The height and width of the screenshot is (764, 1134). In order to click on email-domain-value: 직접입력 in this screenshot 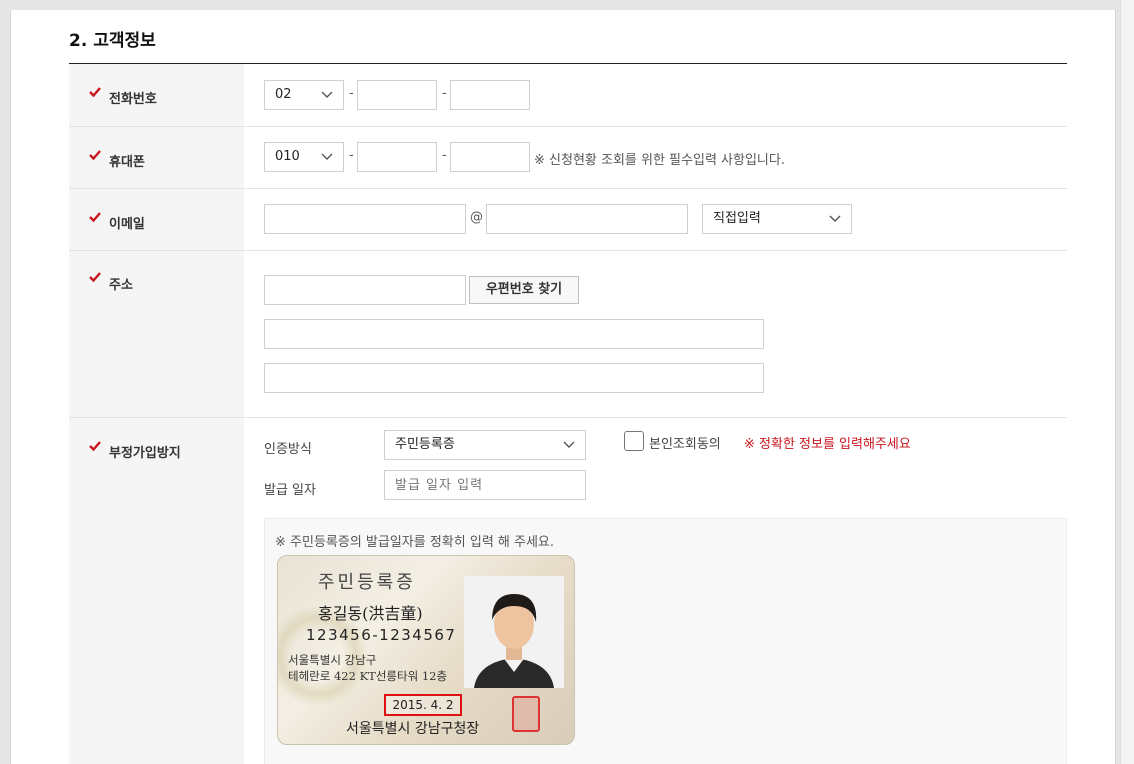, I will do `click(737, 218)`.